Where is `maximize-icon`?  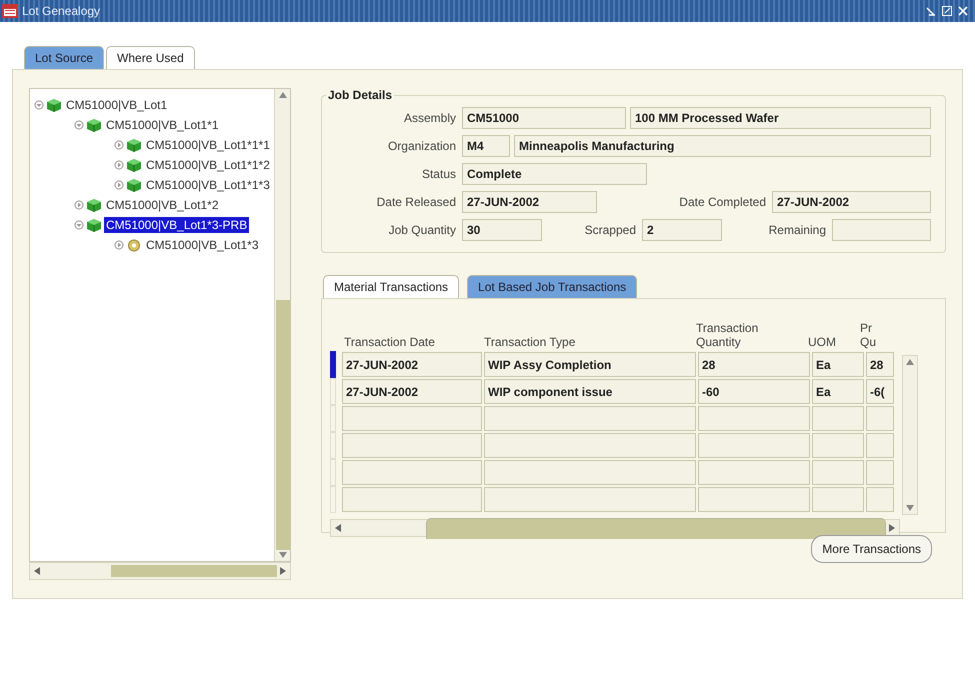 maximize-icon is located at coordinates (947, 11).